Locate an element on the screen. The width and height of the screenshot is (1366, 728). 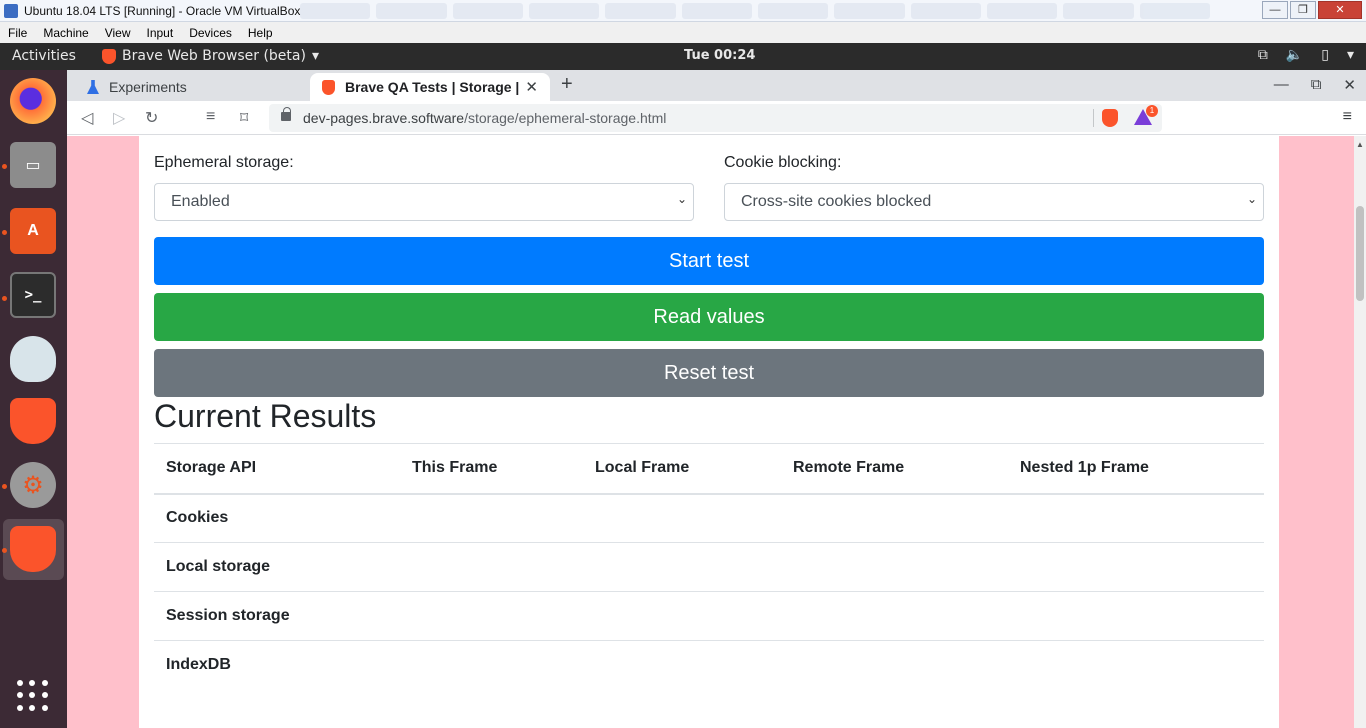
ephemeral-storage-select: Enabled ⌄ is located at coordinates (424, 202).